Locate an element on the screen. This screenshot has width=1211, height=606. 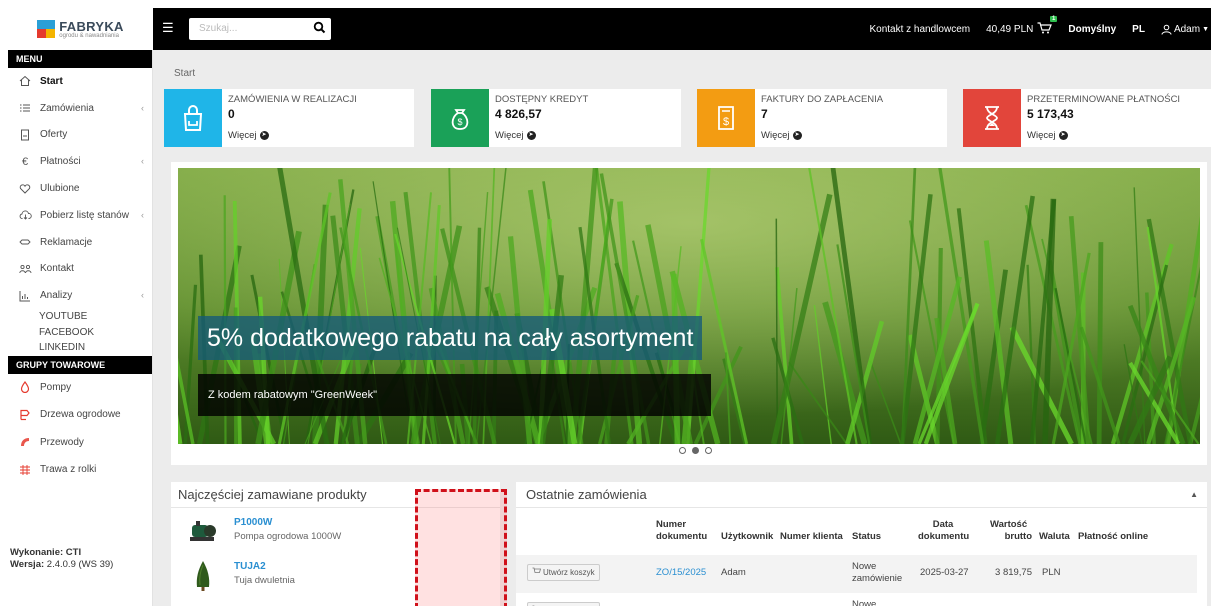
sidebar-item-label: Pobierz listę stanów is located at coordinates (84, 215).